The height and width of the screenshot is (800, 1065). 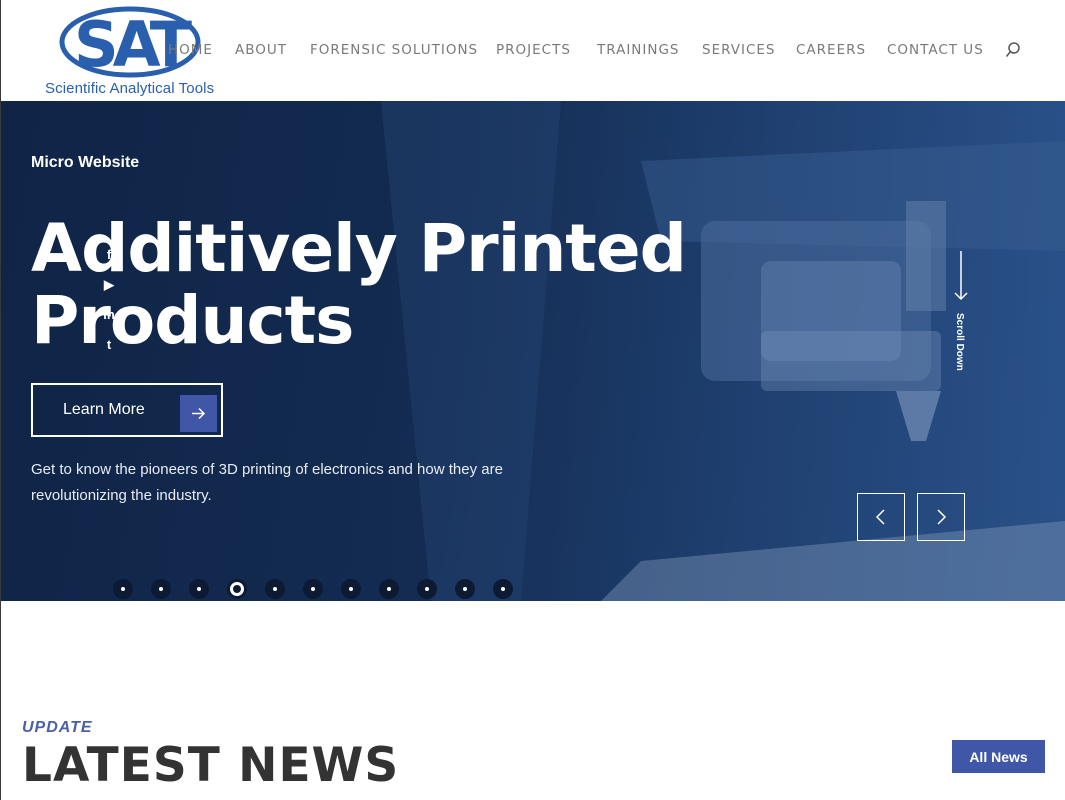 I want to click on social-links: f ▶ in t, so click(x=109, y=307).